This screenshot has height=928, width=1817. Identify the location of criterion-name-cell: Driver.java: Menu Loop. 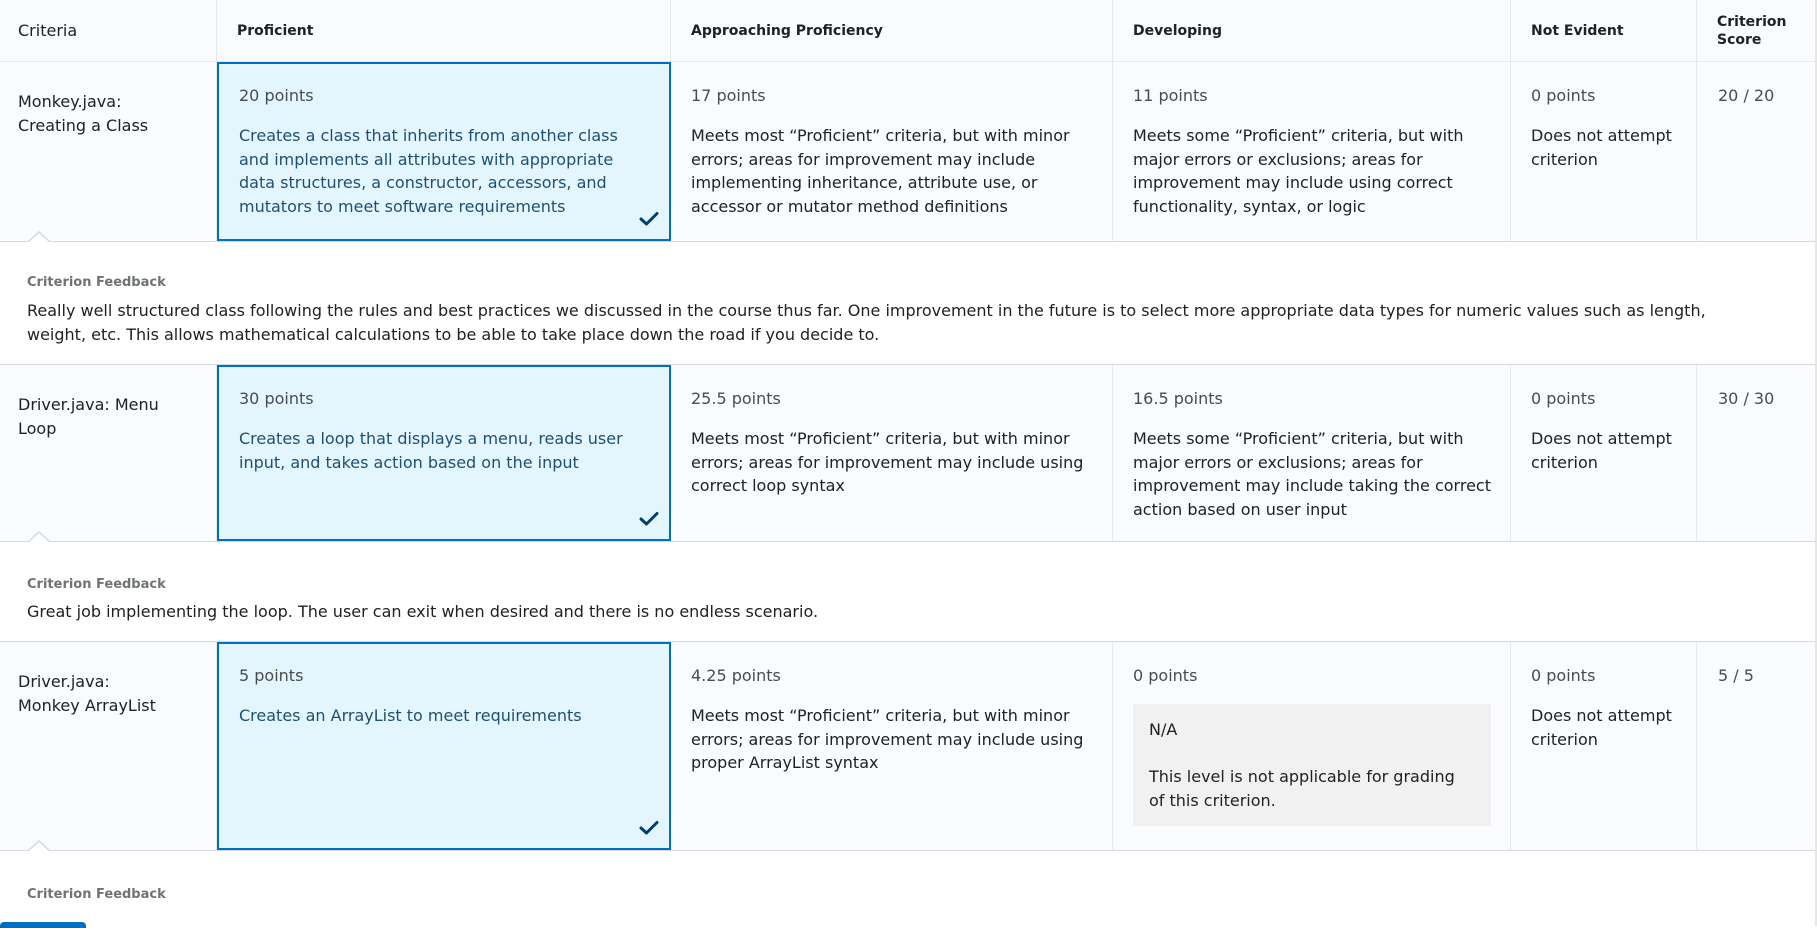
(108, 453).